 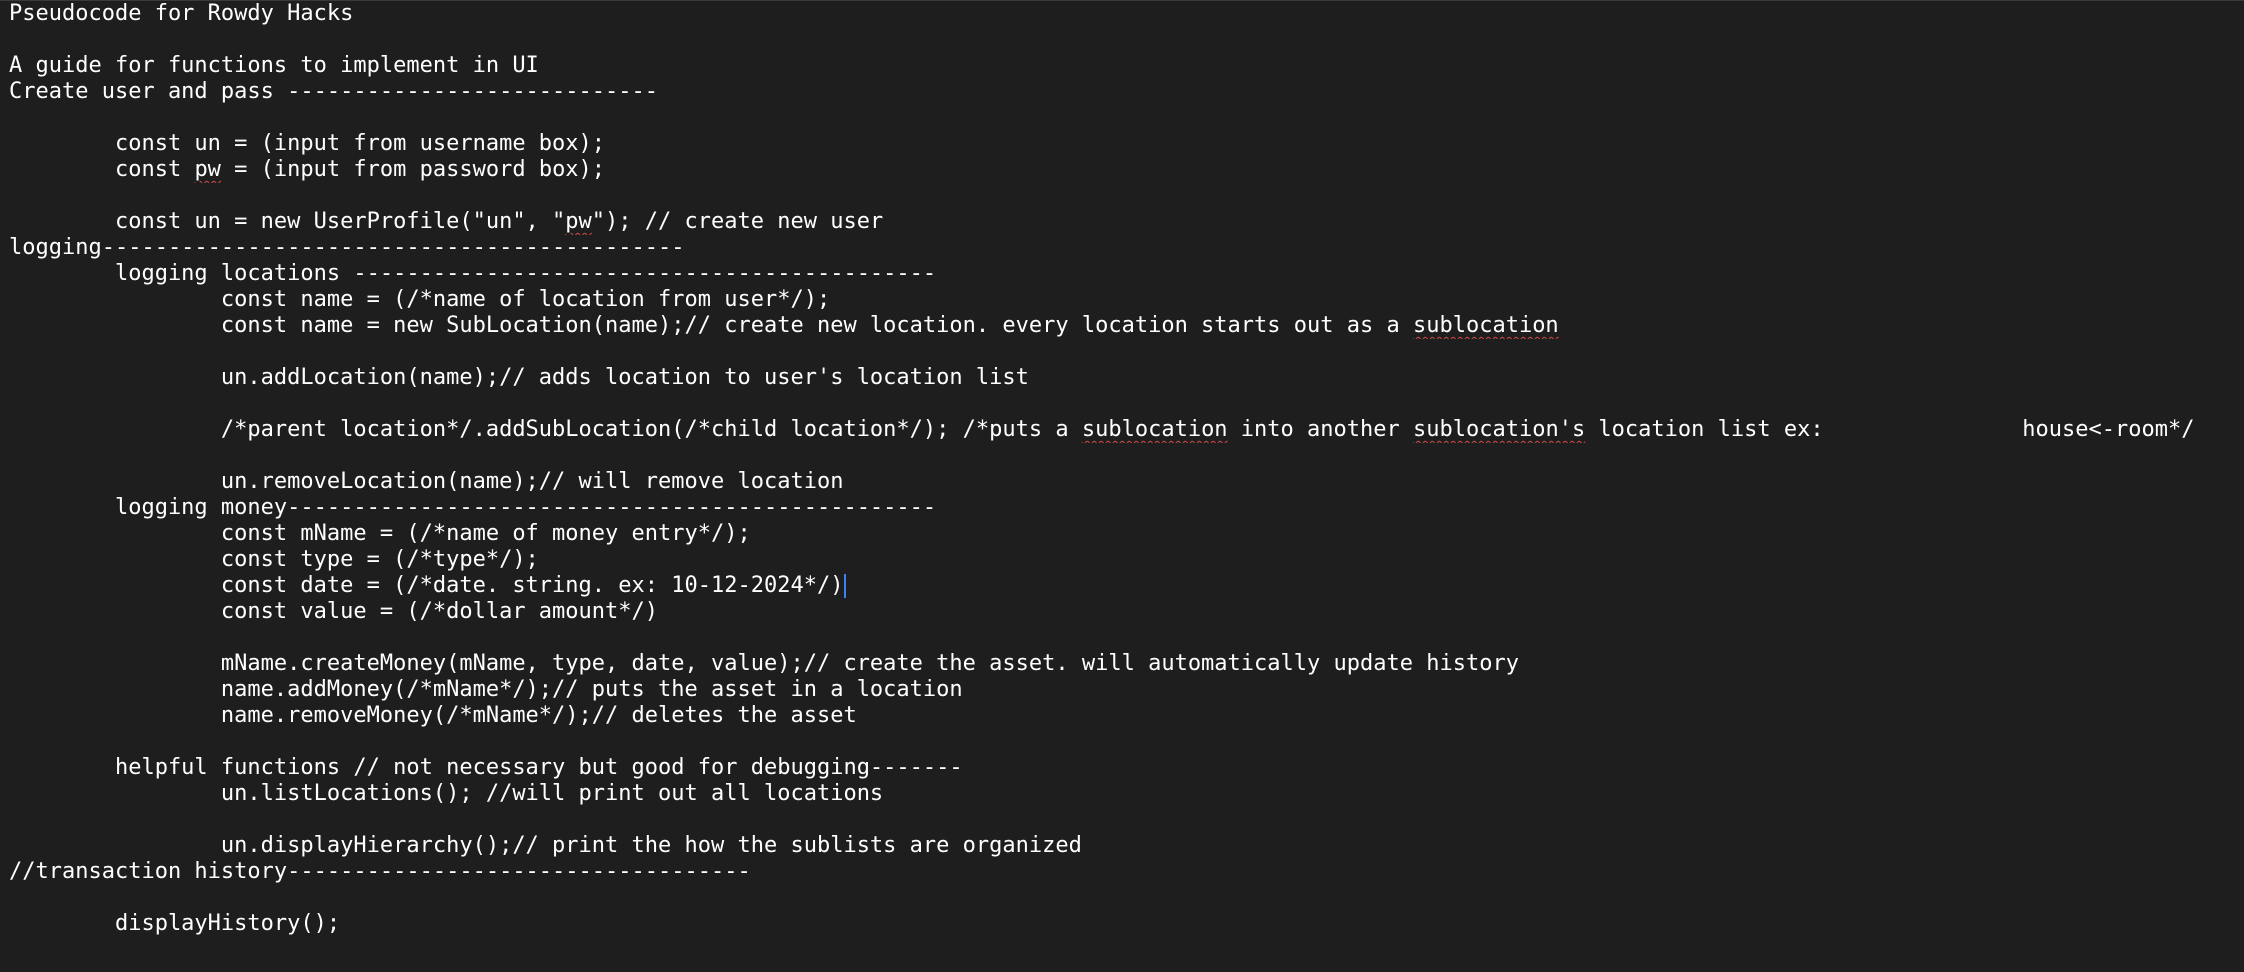 What do you see at coordinates (181, 13) in the screenshot?
I see `line-text: Pseudocode for Rowdy Hacks` at bounding box center [181, 13].